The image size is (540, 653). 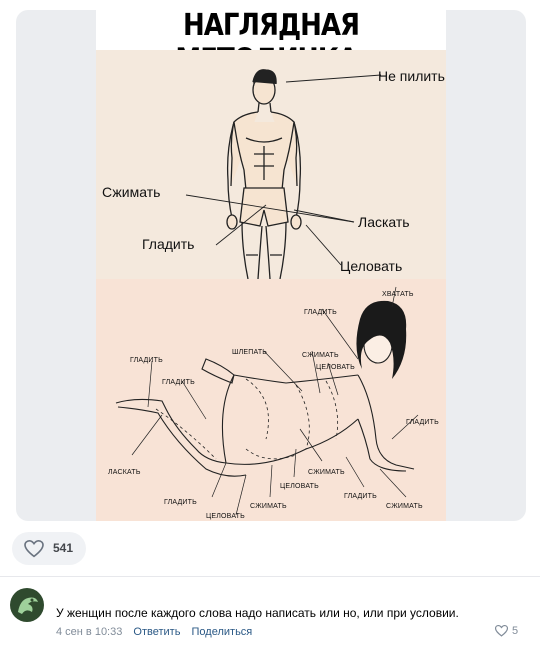 I want to click on comment-like-count: 5, so click(x=515, y=631).